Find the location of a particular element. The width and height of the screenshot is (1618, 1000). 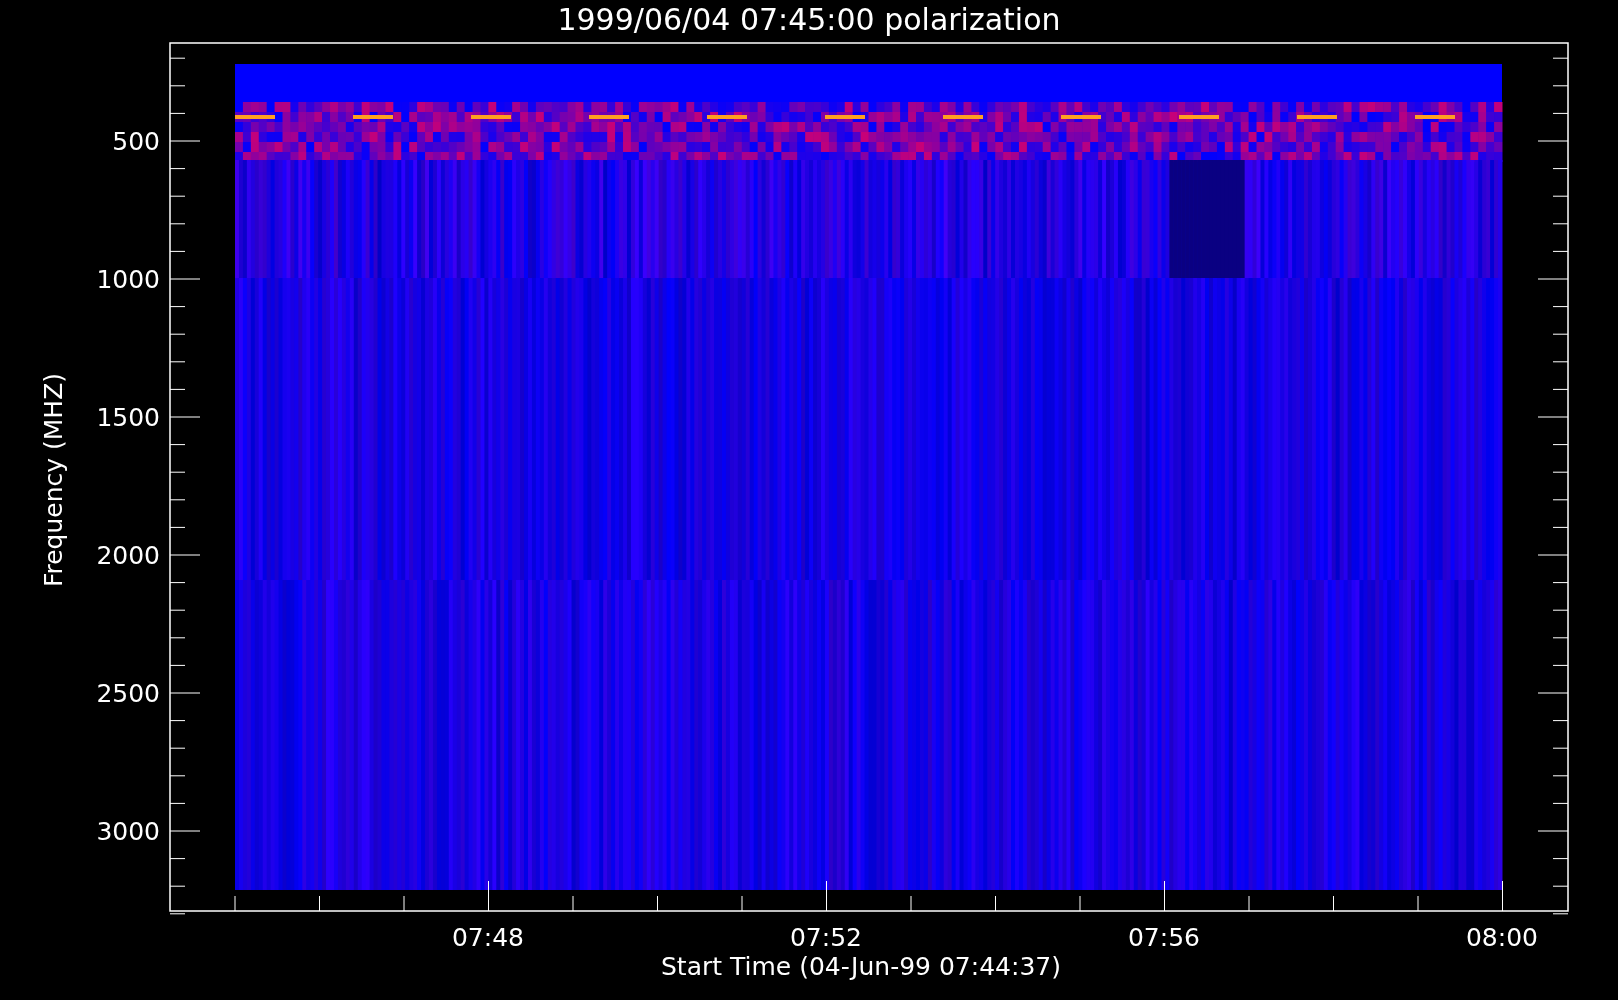

y-tick-label: 500 is located at coordinates (136, 141).